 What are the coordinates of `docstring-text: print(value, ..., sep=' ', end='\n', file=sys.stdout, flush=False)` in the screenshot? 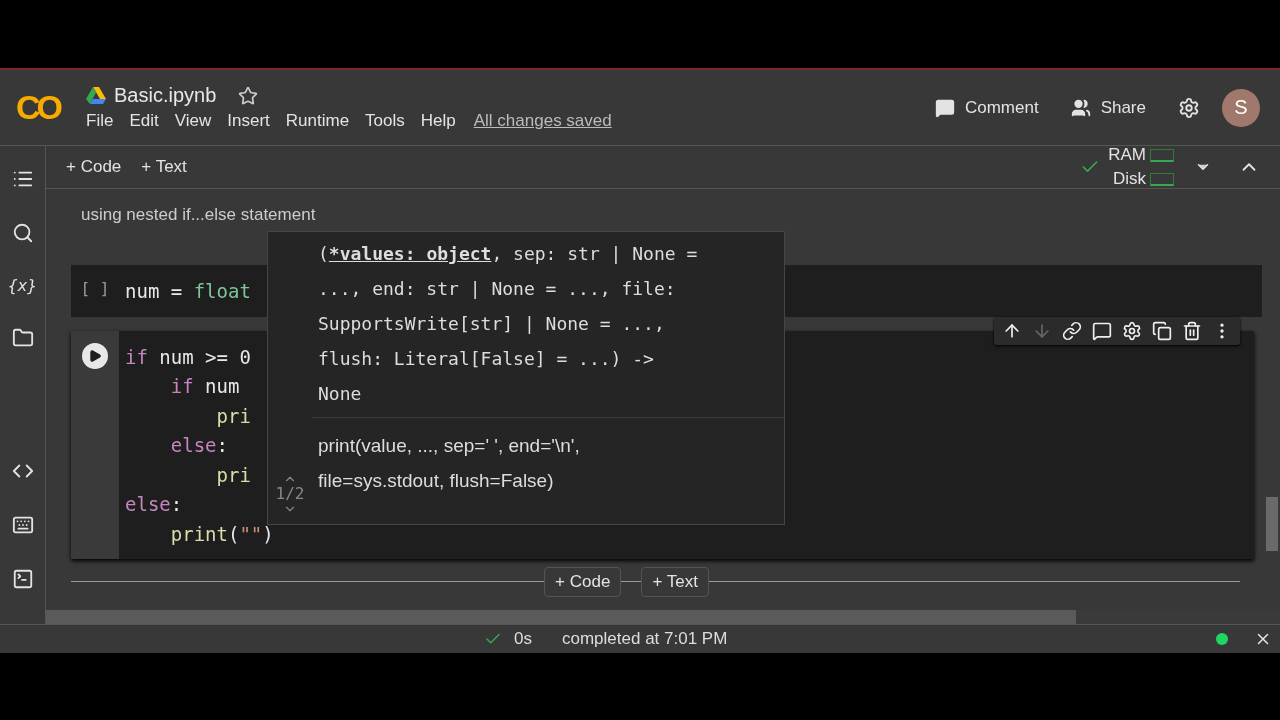 It's located at (449, 463).